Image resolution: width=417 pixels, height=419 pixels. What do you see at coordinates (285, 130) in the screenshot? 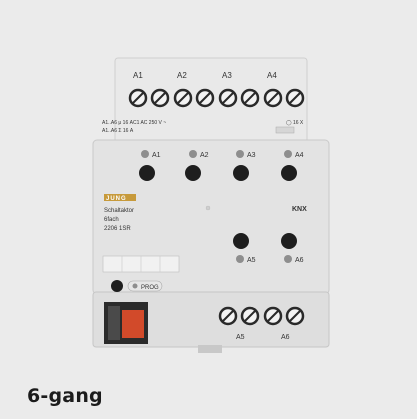
I see `label-tag` at bounding box center [285, 130].